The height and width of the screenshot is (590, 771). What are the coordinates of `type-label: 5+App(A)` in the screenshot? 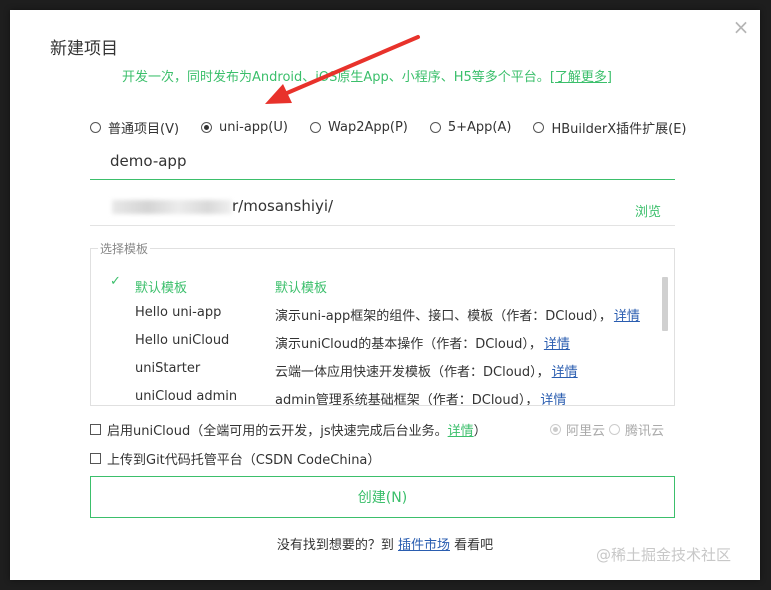 It's located at (479, 127).